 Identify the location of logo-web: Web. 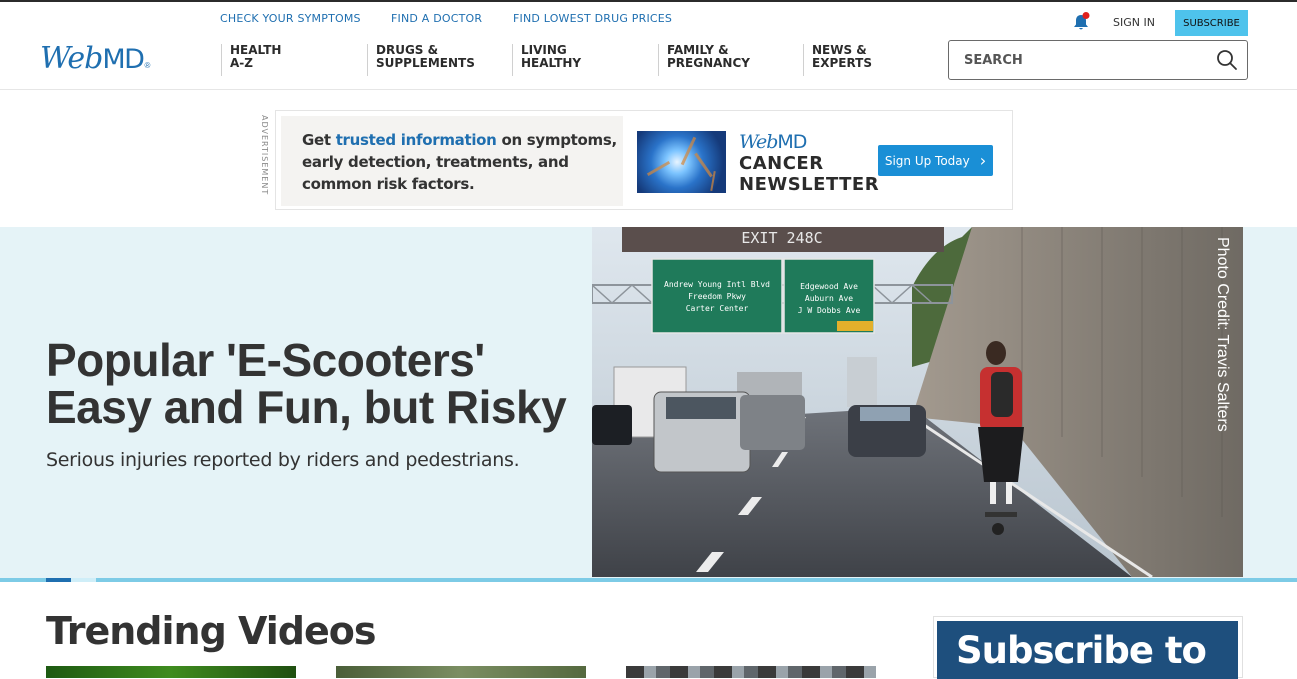
(71, 58).